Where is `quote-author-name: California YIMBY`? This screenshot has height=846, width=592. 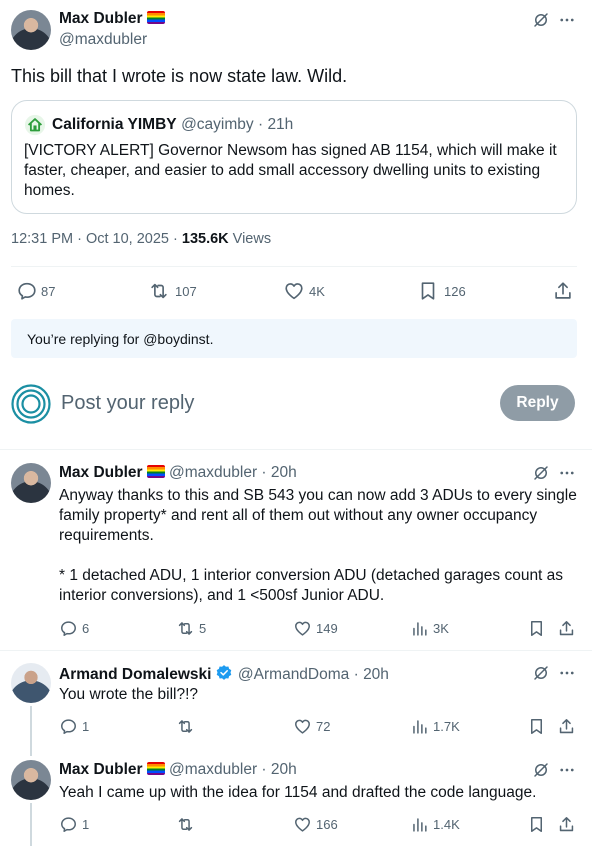 quote-author-name: California YIMBY is located at coordinates (114, 124).